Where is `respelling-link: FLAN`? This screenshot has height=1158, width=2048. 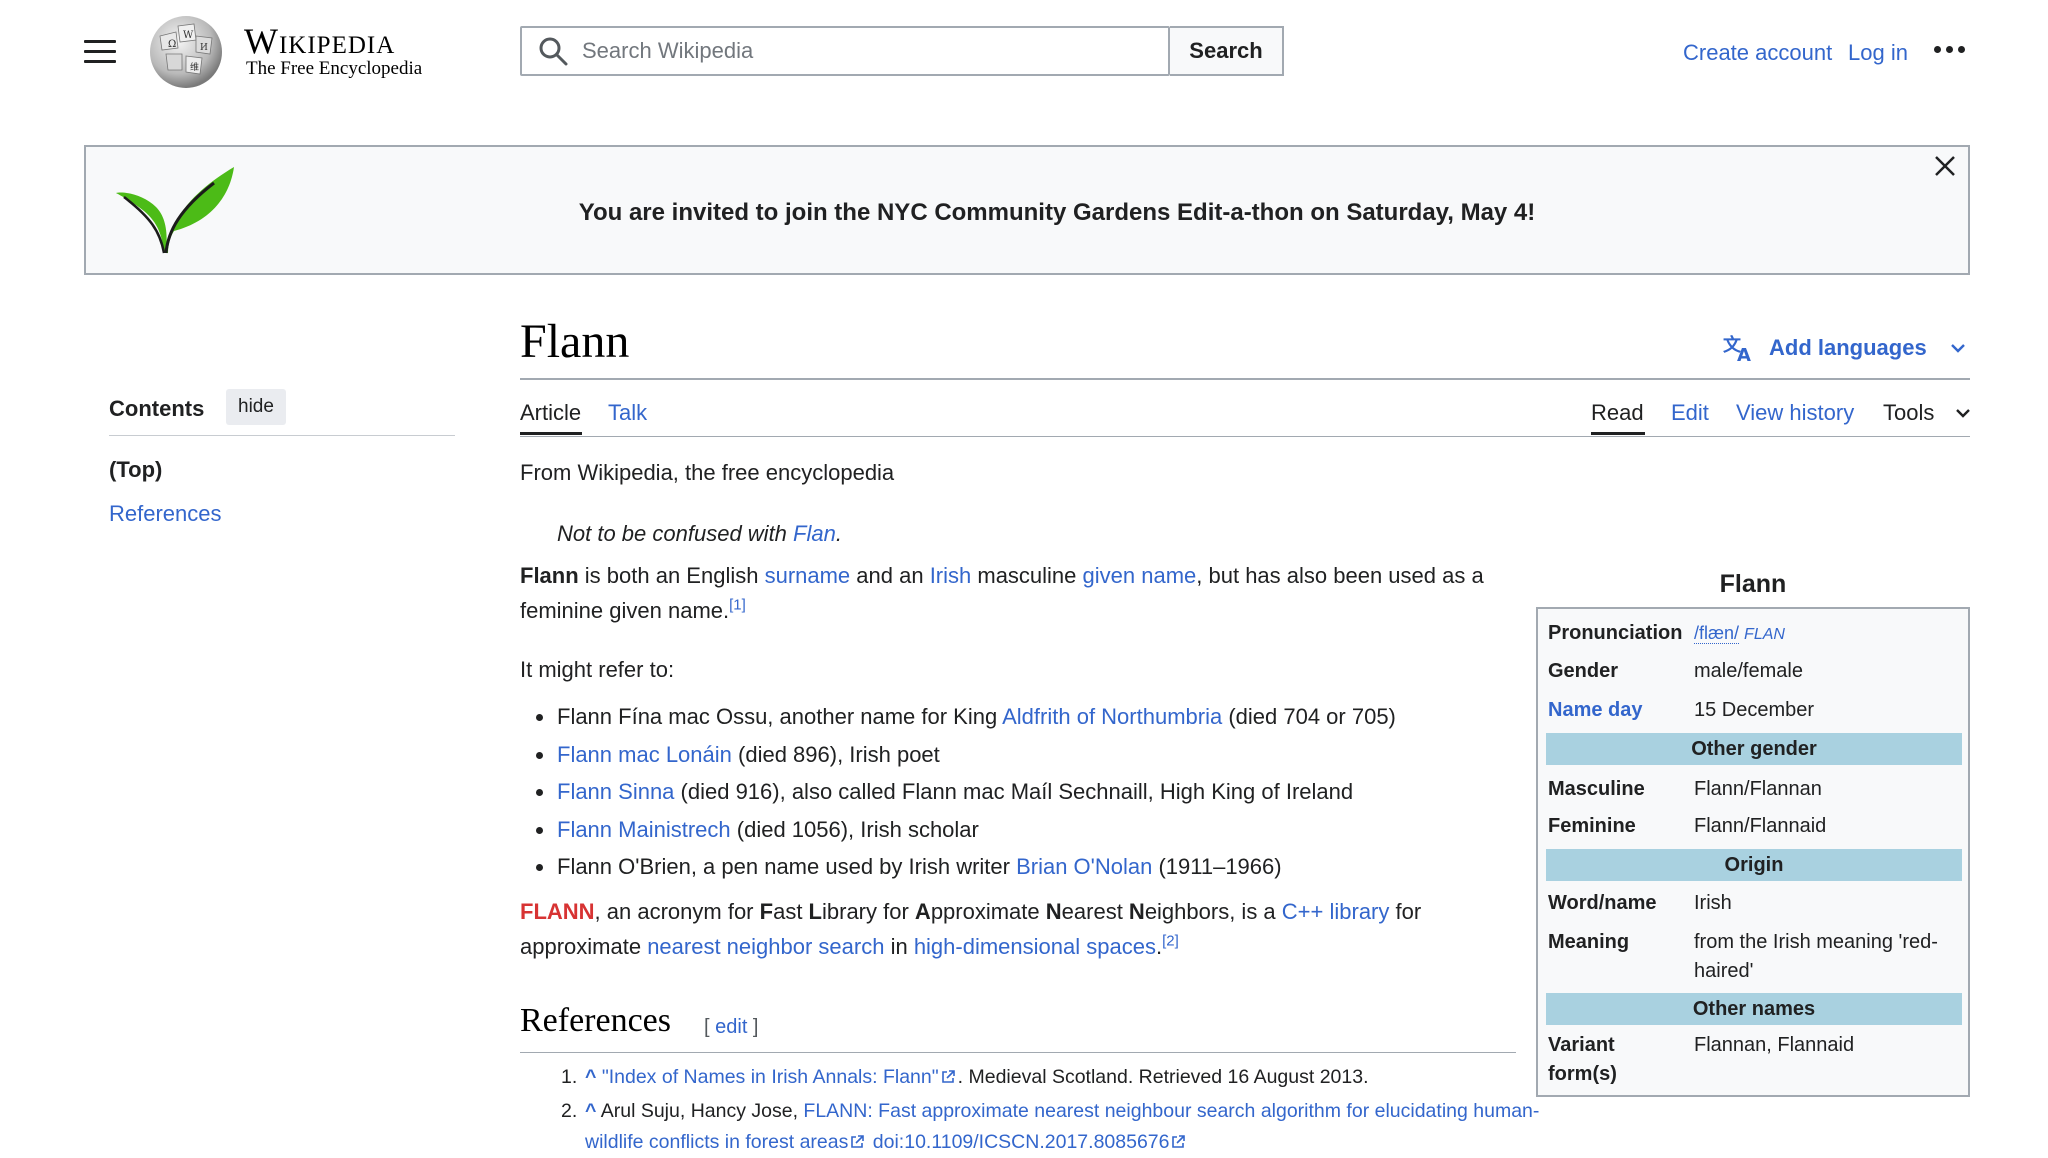
respelling-link: FLAN is located at coordinates (1764, 634).